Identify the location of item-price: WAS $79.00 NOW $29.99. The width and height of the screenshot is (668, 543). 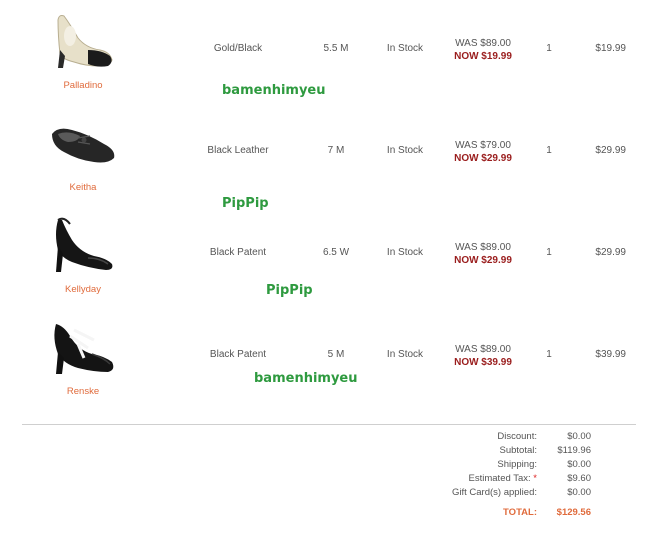
(483, 152).